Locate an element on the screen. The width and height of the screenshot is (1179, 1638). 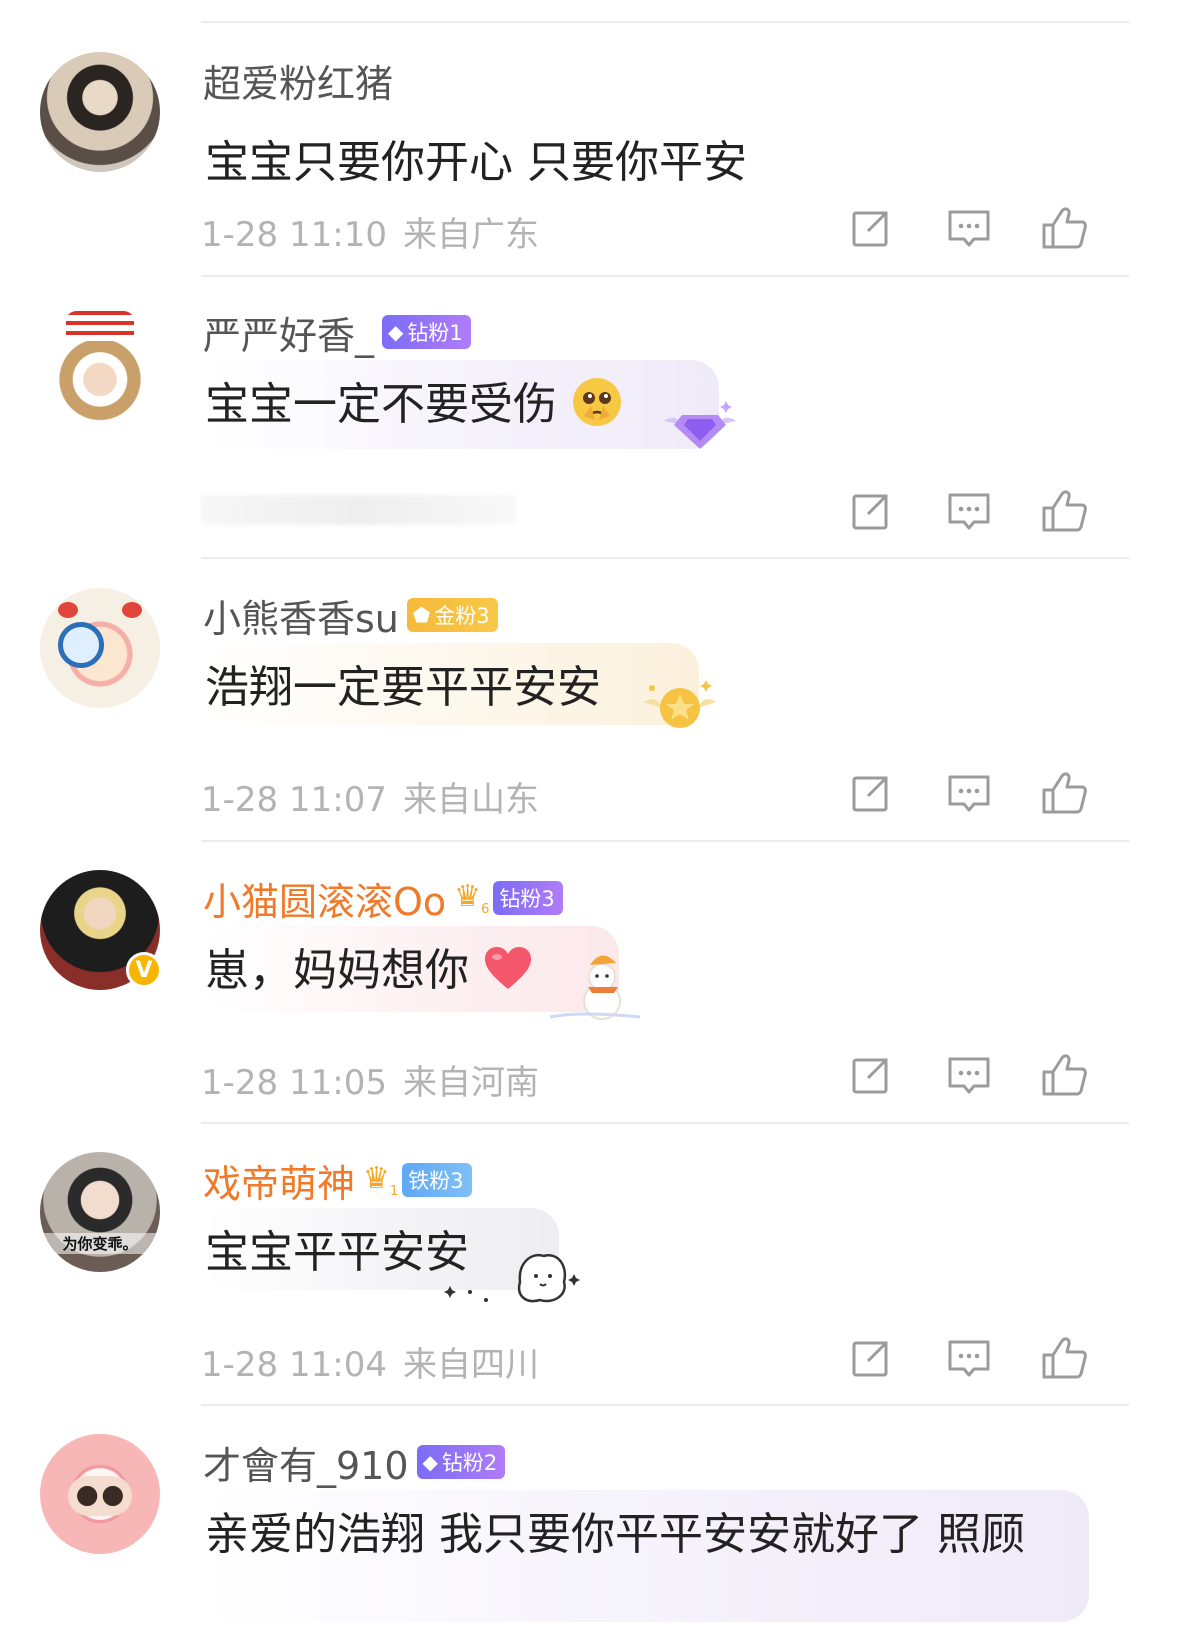
bunny-ornament is located at coordinates (515, 1277).